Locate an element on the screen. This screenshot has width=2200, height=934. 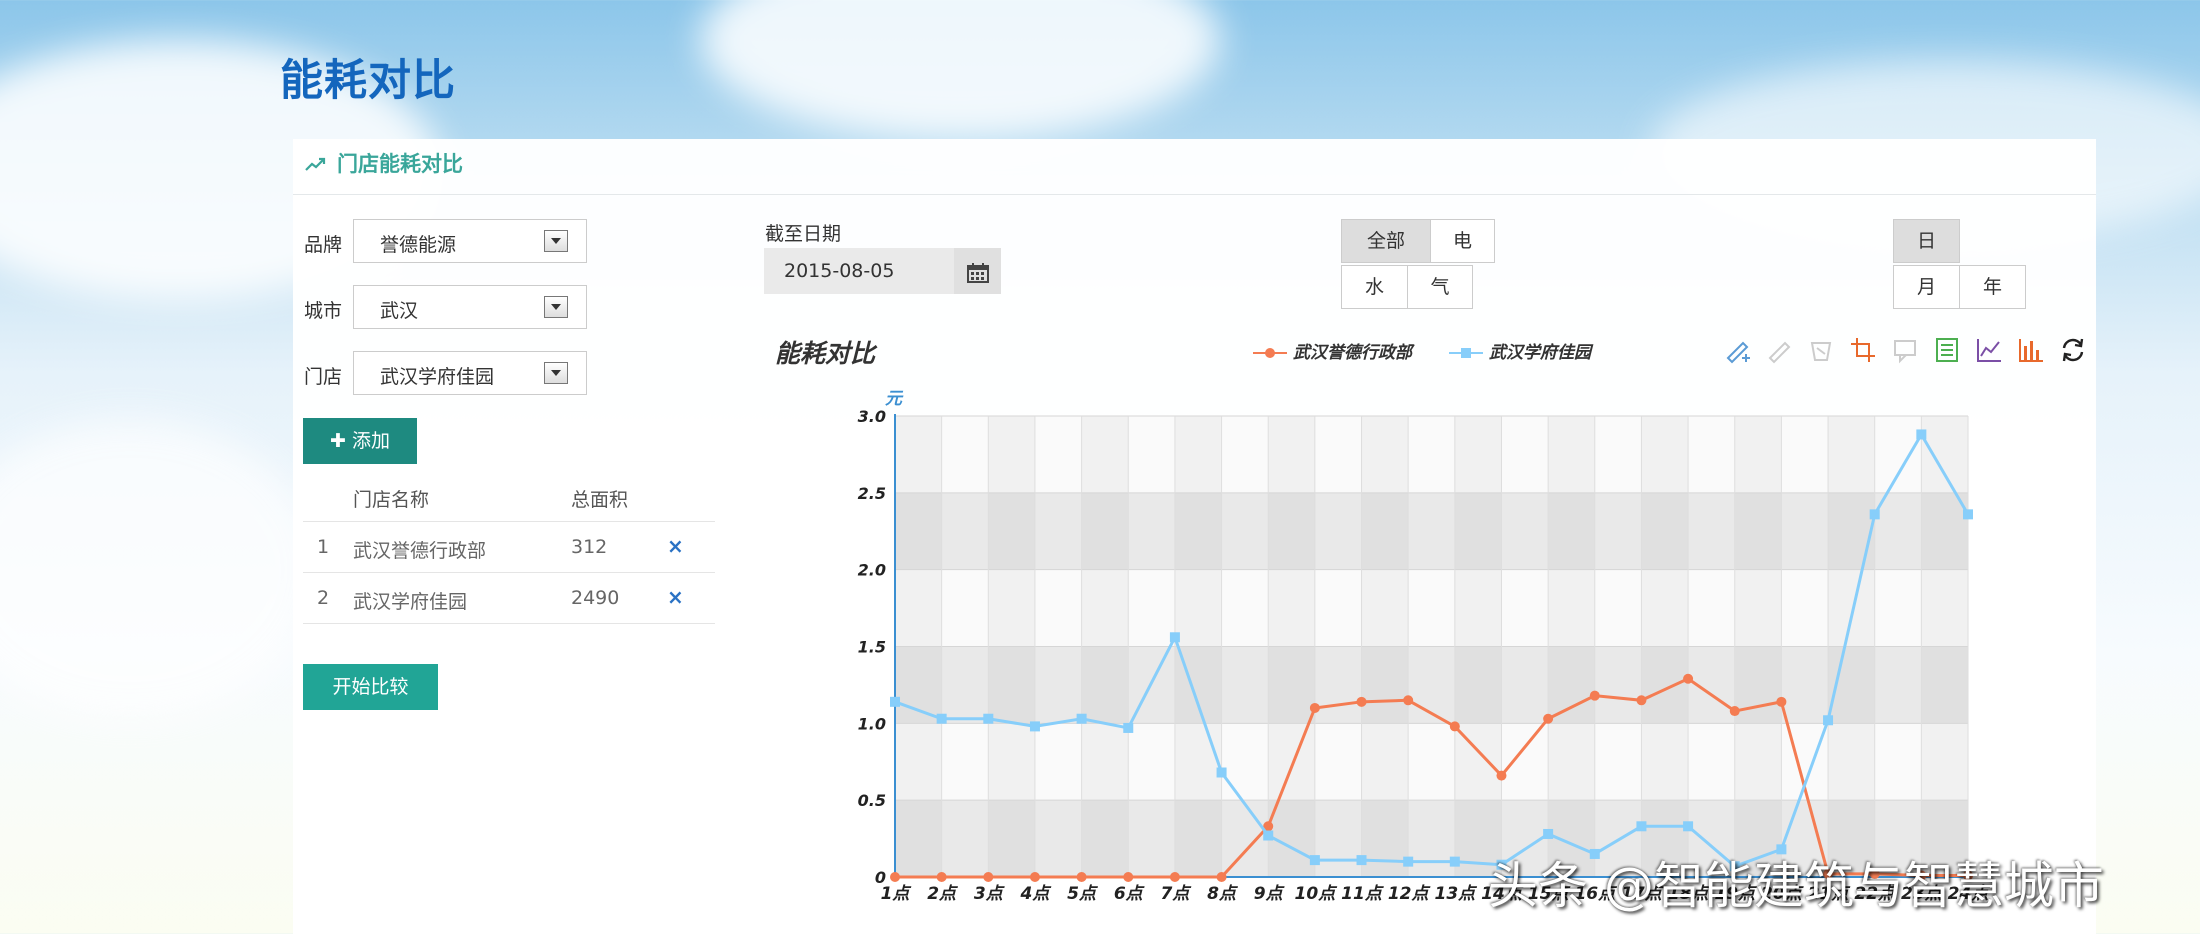
x-tick-label: 2点 is located at coordinates (943, 894).